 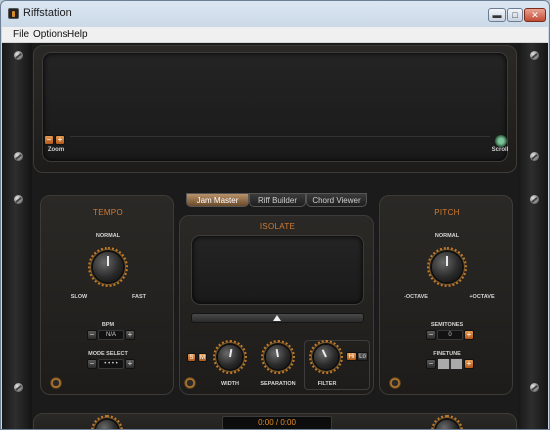 What do you see at coordinates (275, 35) in the screenshot?
I see `menu-bar: File Options Help` at bounding box center [275, 35].